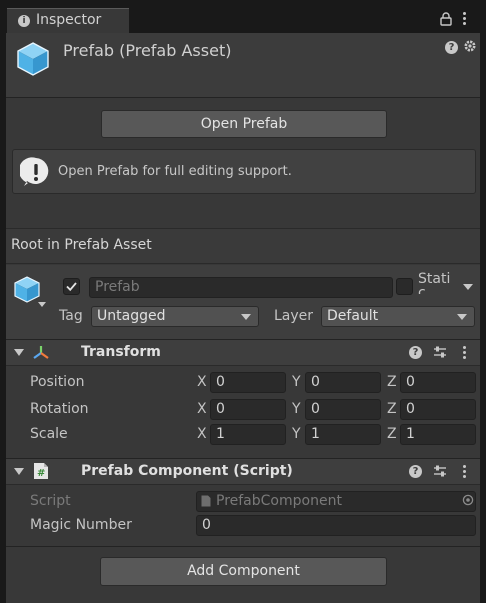 This screenshot has width=486, height=603. What do you see at coordinates (175, 171) in the screenshot?
I see `help-message: Open Prefab for full editing support.` at bounding box center [175, 171].